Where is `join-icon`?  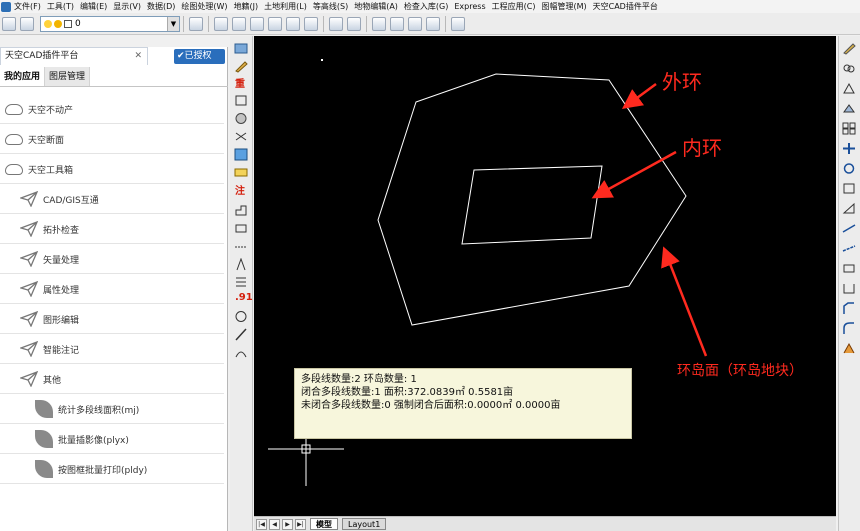
join-icon is located at coordinates (849, 288).